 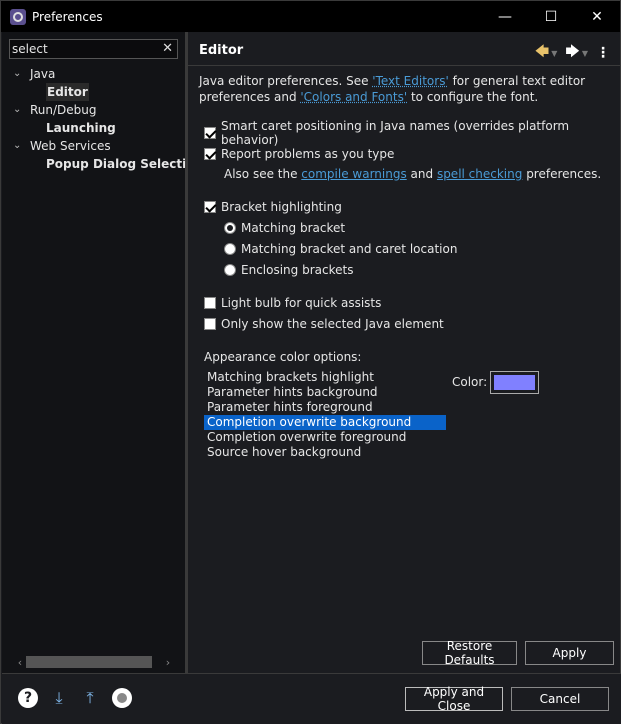 I want to click on filter-box: ✕, so click(x=93, y=49).